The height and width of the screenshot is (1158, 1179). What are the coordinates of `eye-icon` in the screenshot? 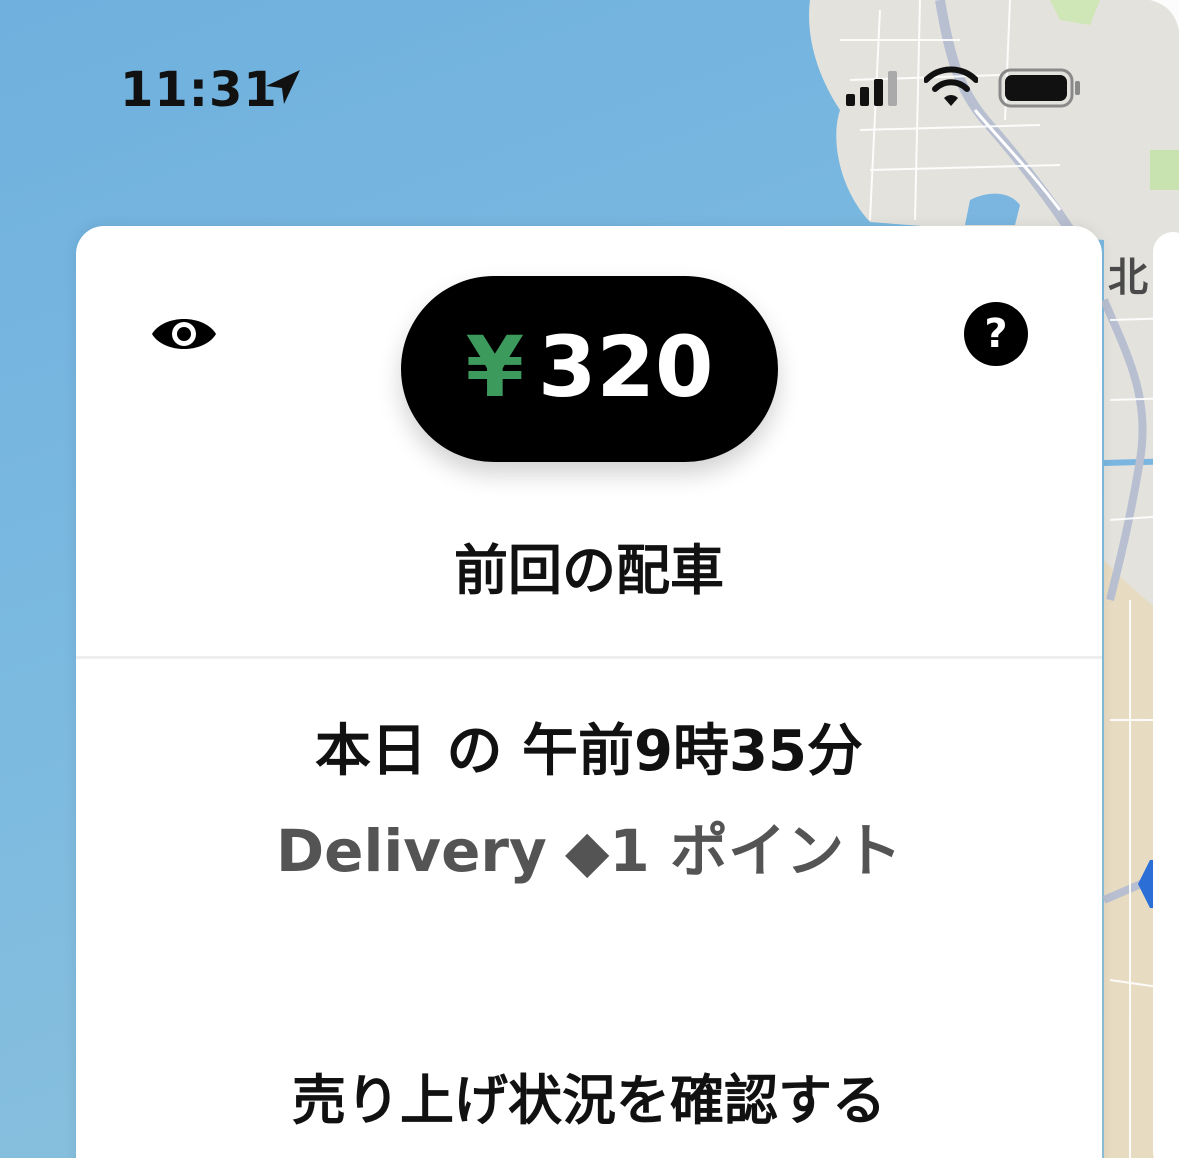 It's located at (184, 334).